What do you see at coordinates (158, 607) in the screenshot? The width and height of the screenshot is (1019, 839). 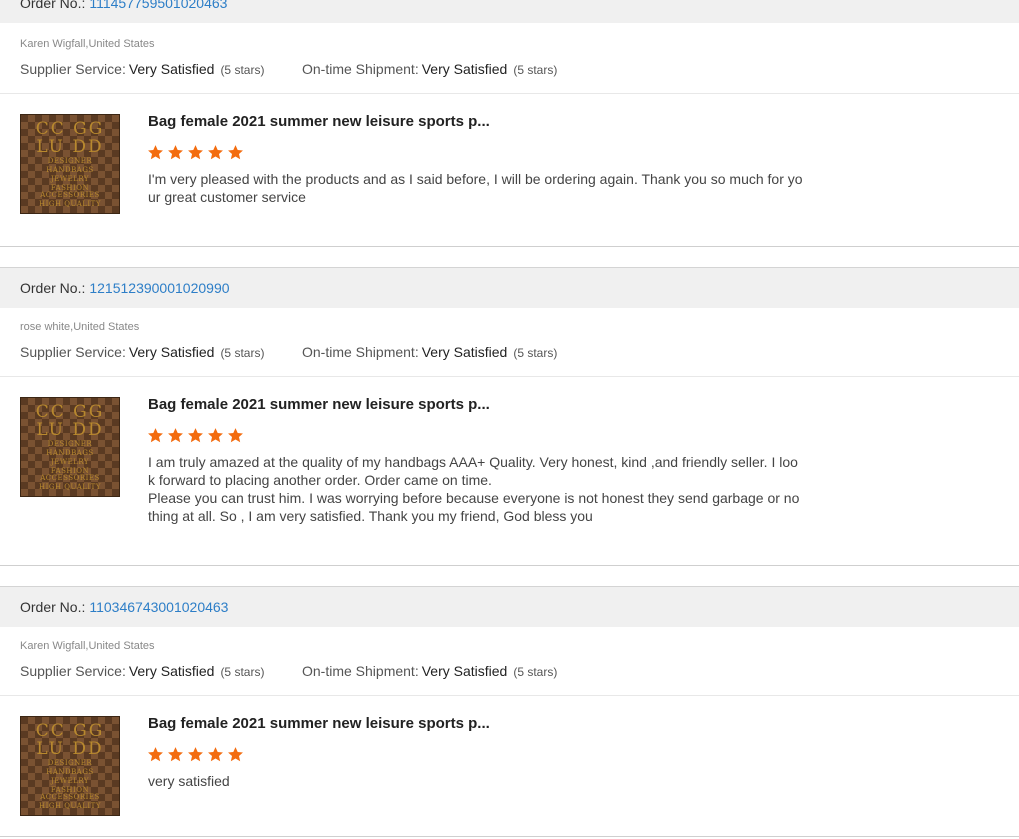 I see `order-number-link: 110346743001020463` at bounding box center [158, 607].